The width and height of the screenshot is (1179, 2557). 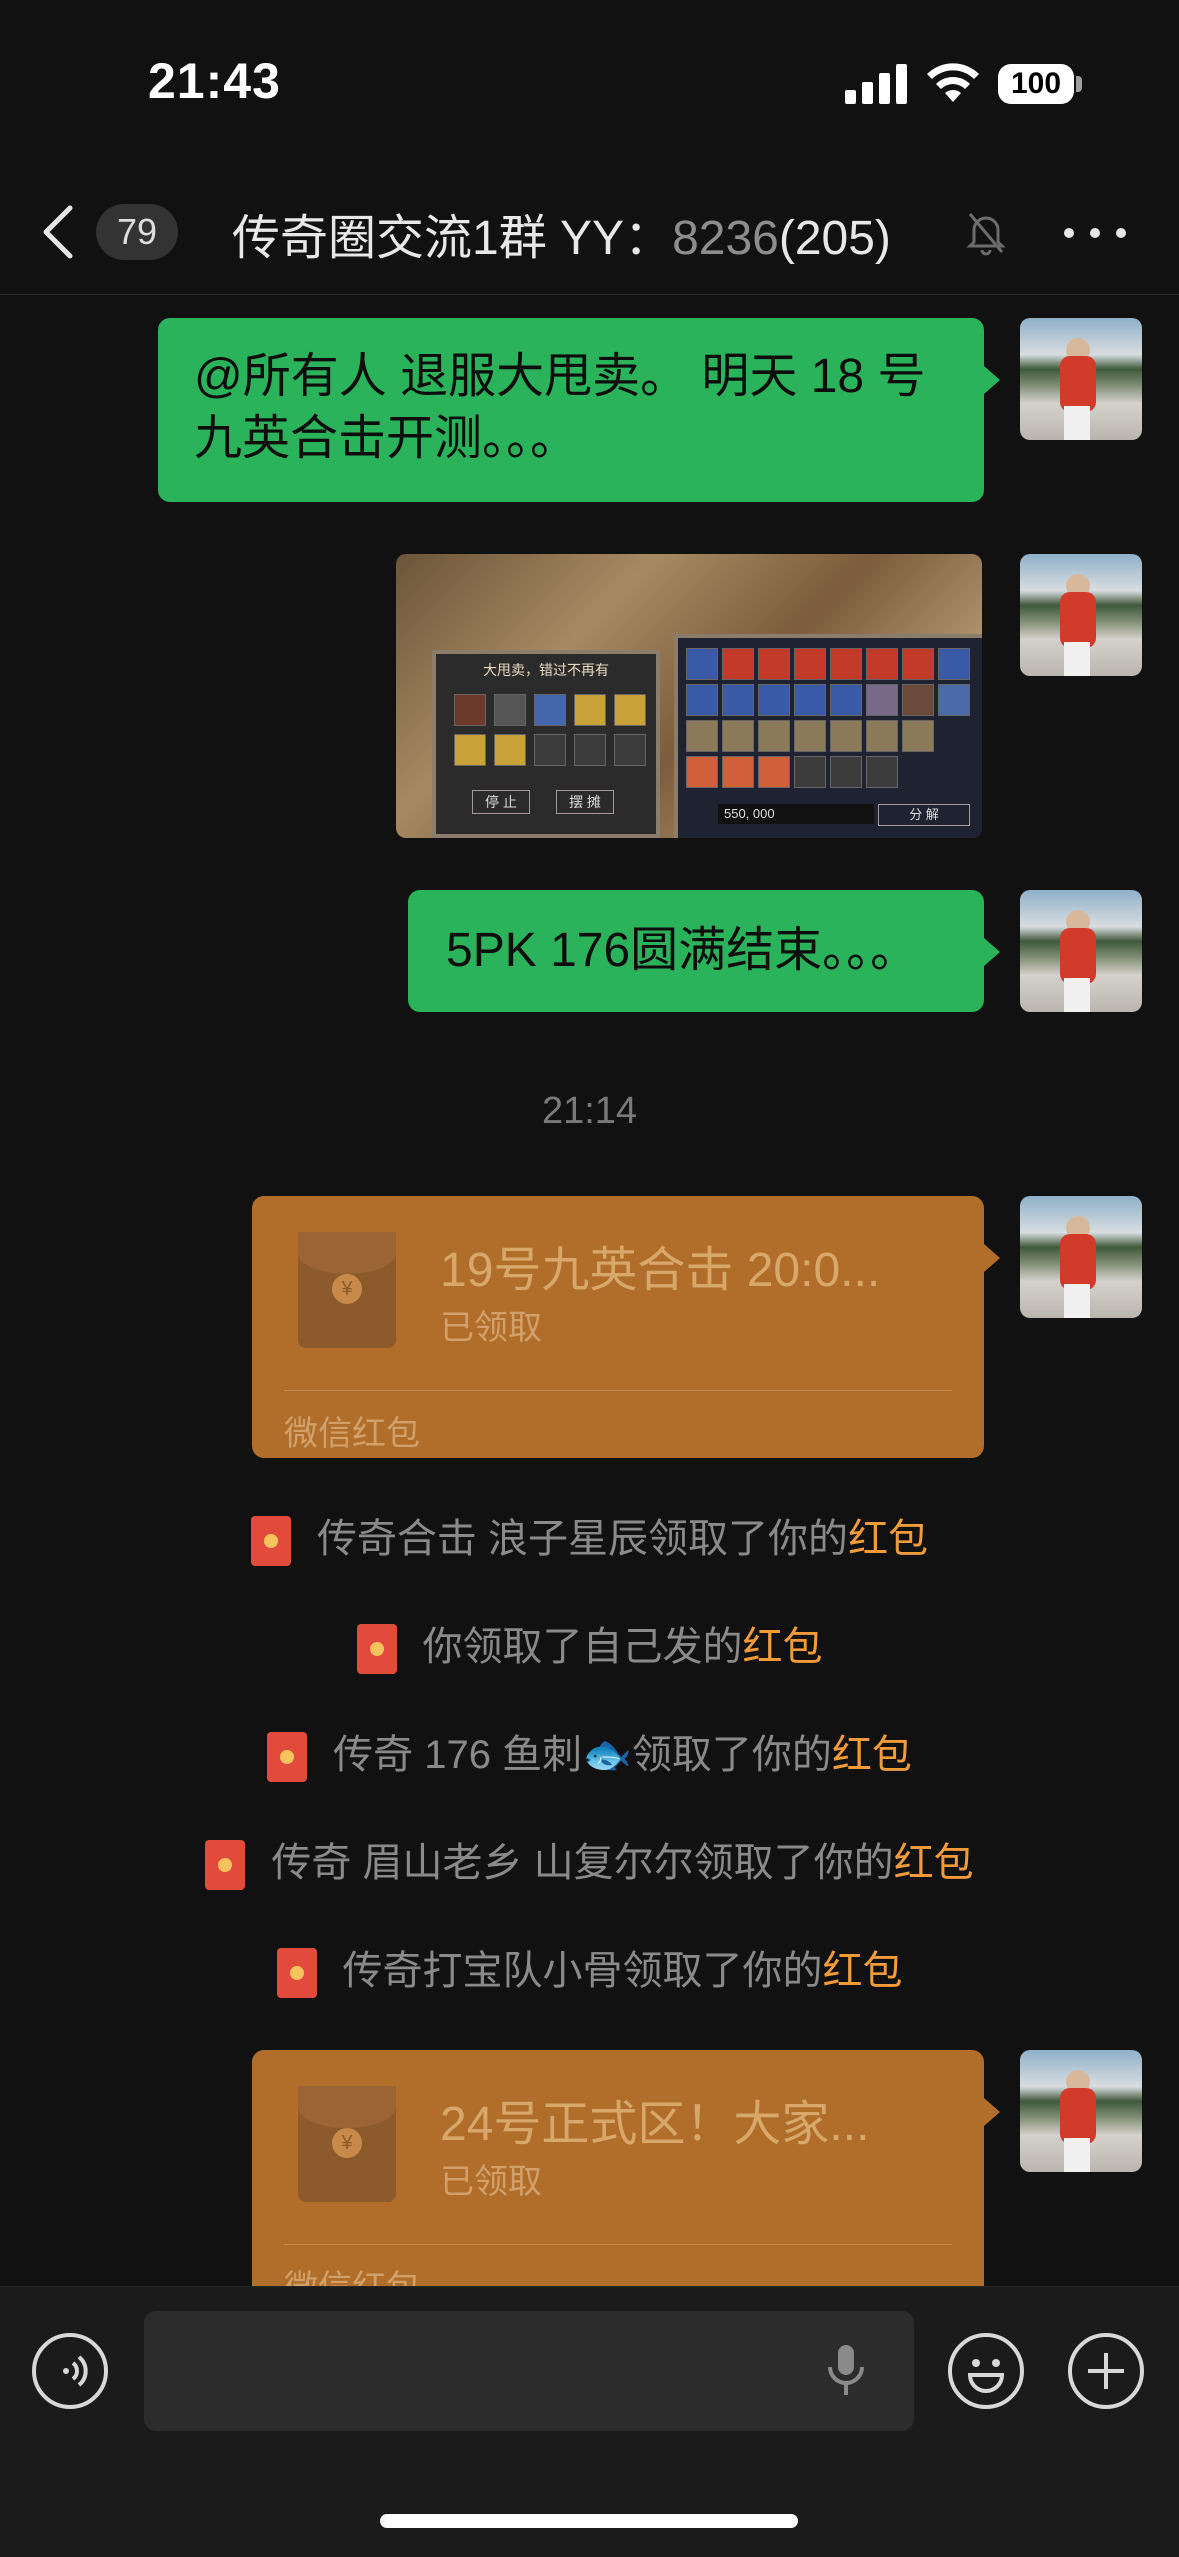 What do you see at coordinates (828, 736) in the screenshot?
I see `inventory-panel: 550, 000 分 解` at bounding box center [828, 736].